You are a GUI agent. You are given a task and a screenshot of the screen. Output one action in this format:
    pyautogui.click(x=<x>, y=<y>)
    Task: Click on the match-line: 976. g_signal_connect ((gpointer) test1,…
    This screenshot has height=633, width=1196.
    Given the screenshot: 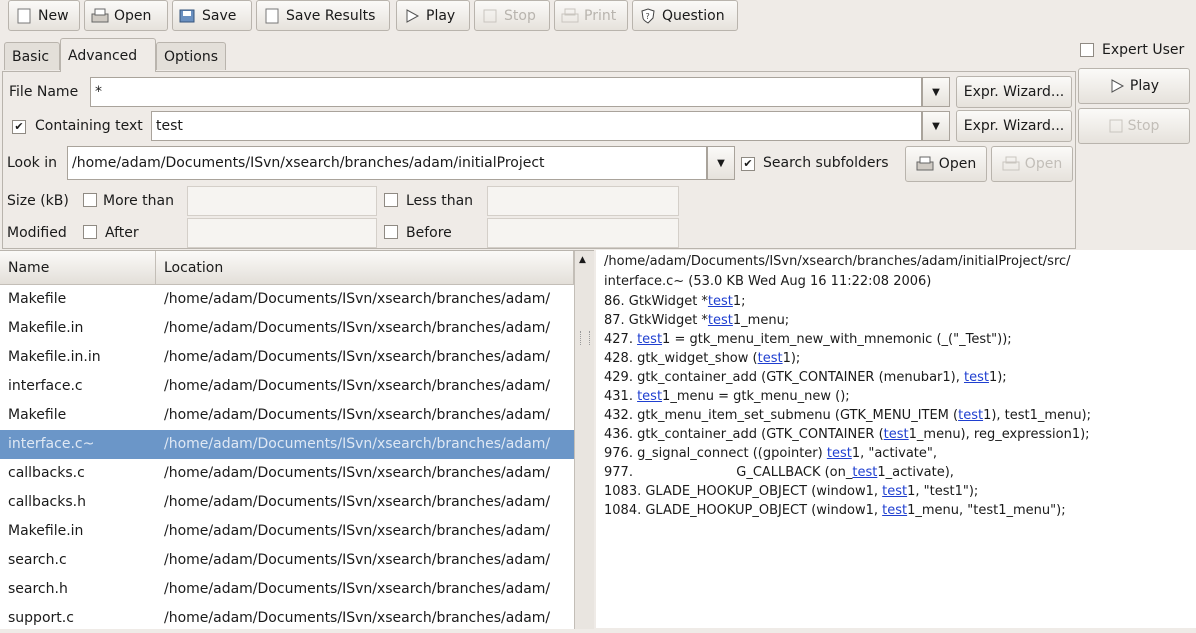 What is the action you would take?
    pyautogui.click(x=770, y=453)
    